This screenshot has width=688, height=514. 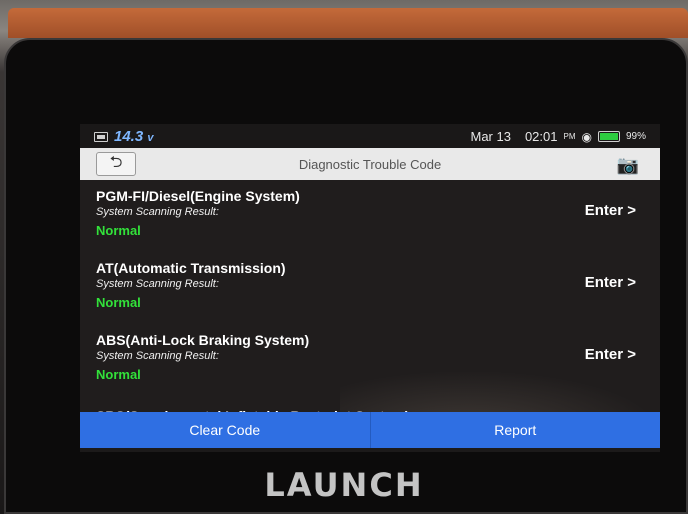 I want to click on camera-icon: 📷, so click(x=628, y=164).